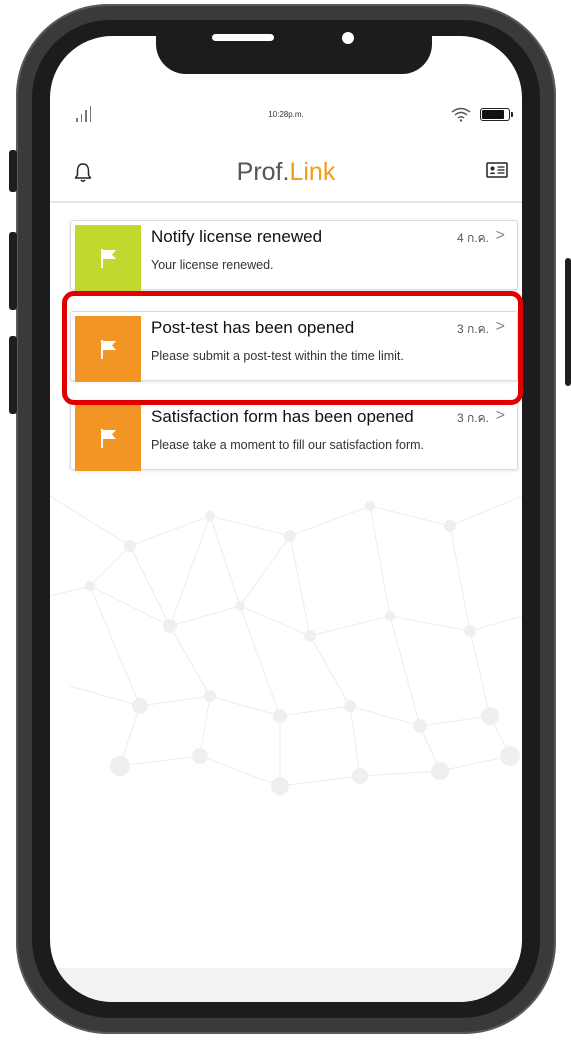 The width and height of the screenshot is (571, 1040). What do you see at coordinates (473, 238) in the screenshot?
I see `notification-date: 4 ก.ค.` at bounding box center [473, 238].